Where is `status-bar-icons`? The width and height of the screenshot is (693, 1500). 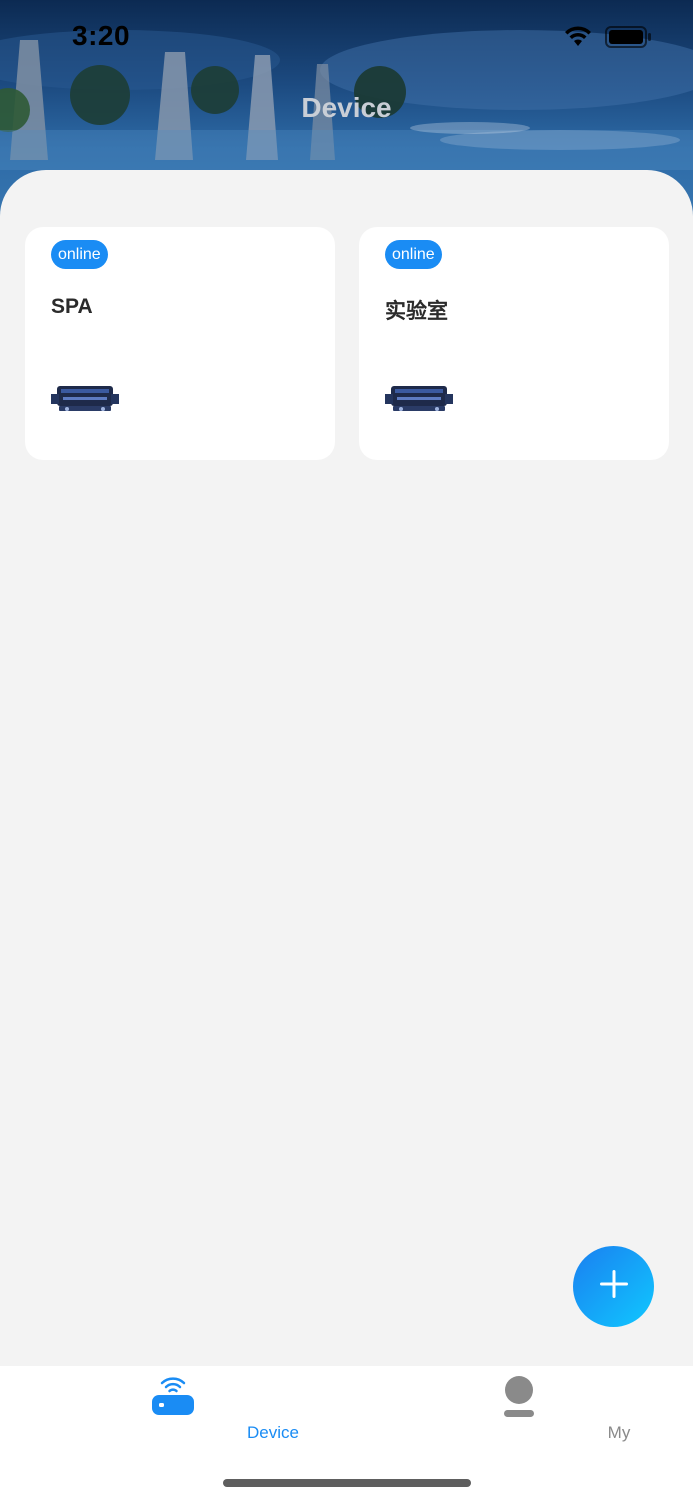
status-bar-icons is located at coordinates (607, 39).